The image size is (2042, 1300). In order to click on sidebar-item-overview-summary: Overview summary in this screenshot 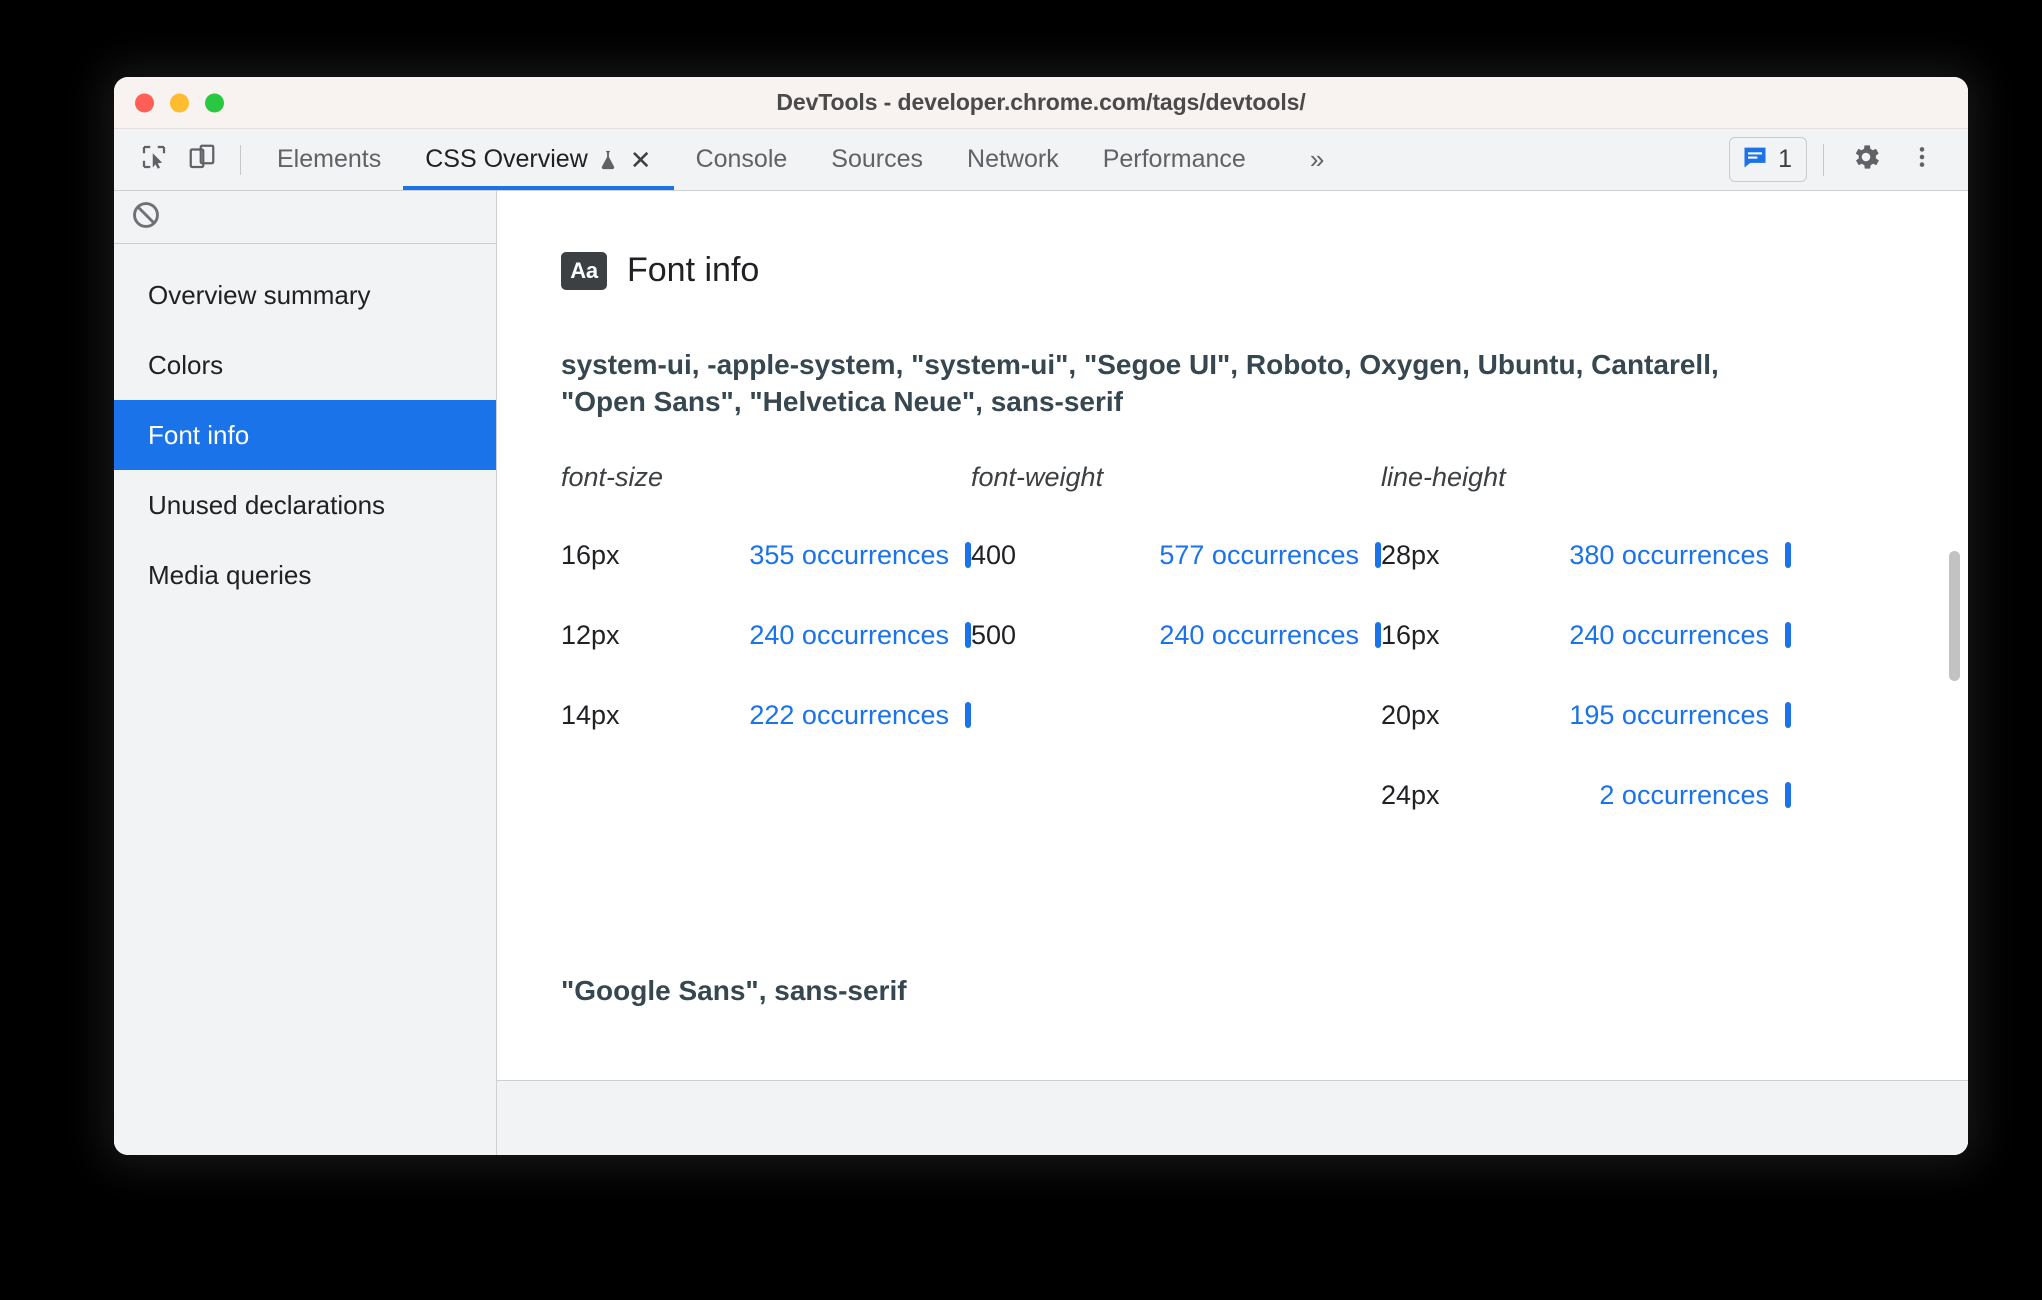, I will do `click(305, 295)`.